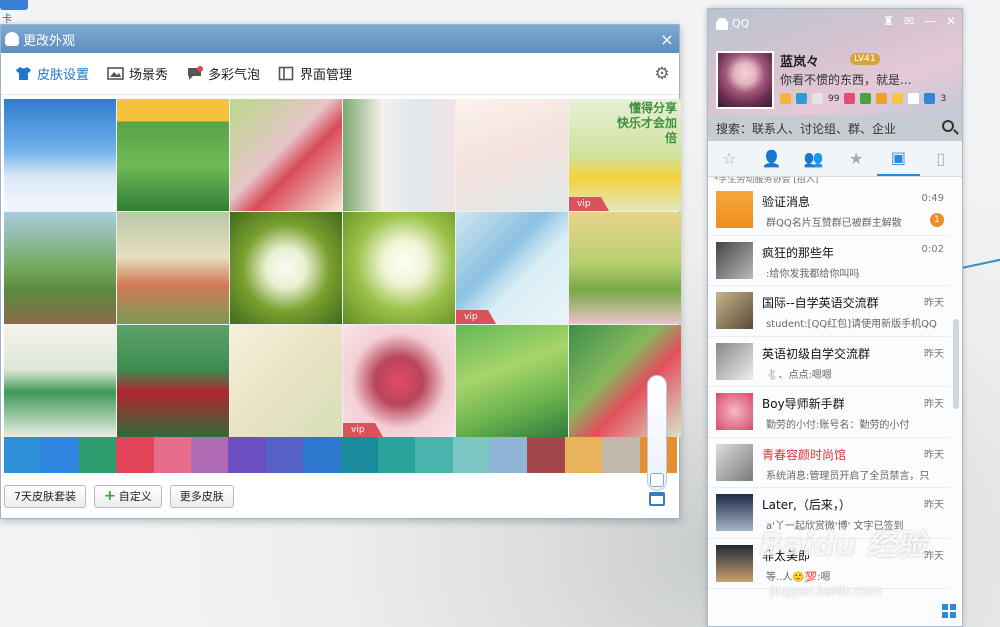  What do you see at coordinates (838, 425) in the screenshot?
I see `contact-last-message: 勤劳的小付:账号名：勤劳的小付` at bounding box center [838, 425].